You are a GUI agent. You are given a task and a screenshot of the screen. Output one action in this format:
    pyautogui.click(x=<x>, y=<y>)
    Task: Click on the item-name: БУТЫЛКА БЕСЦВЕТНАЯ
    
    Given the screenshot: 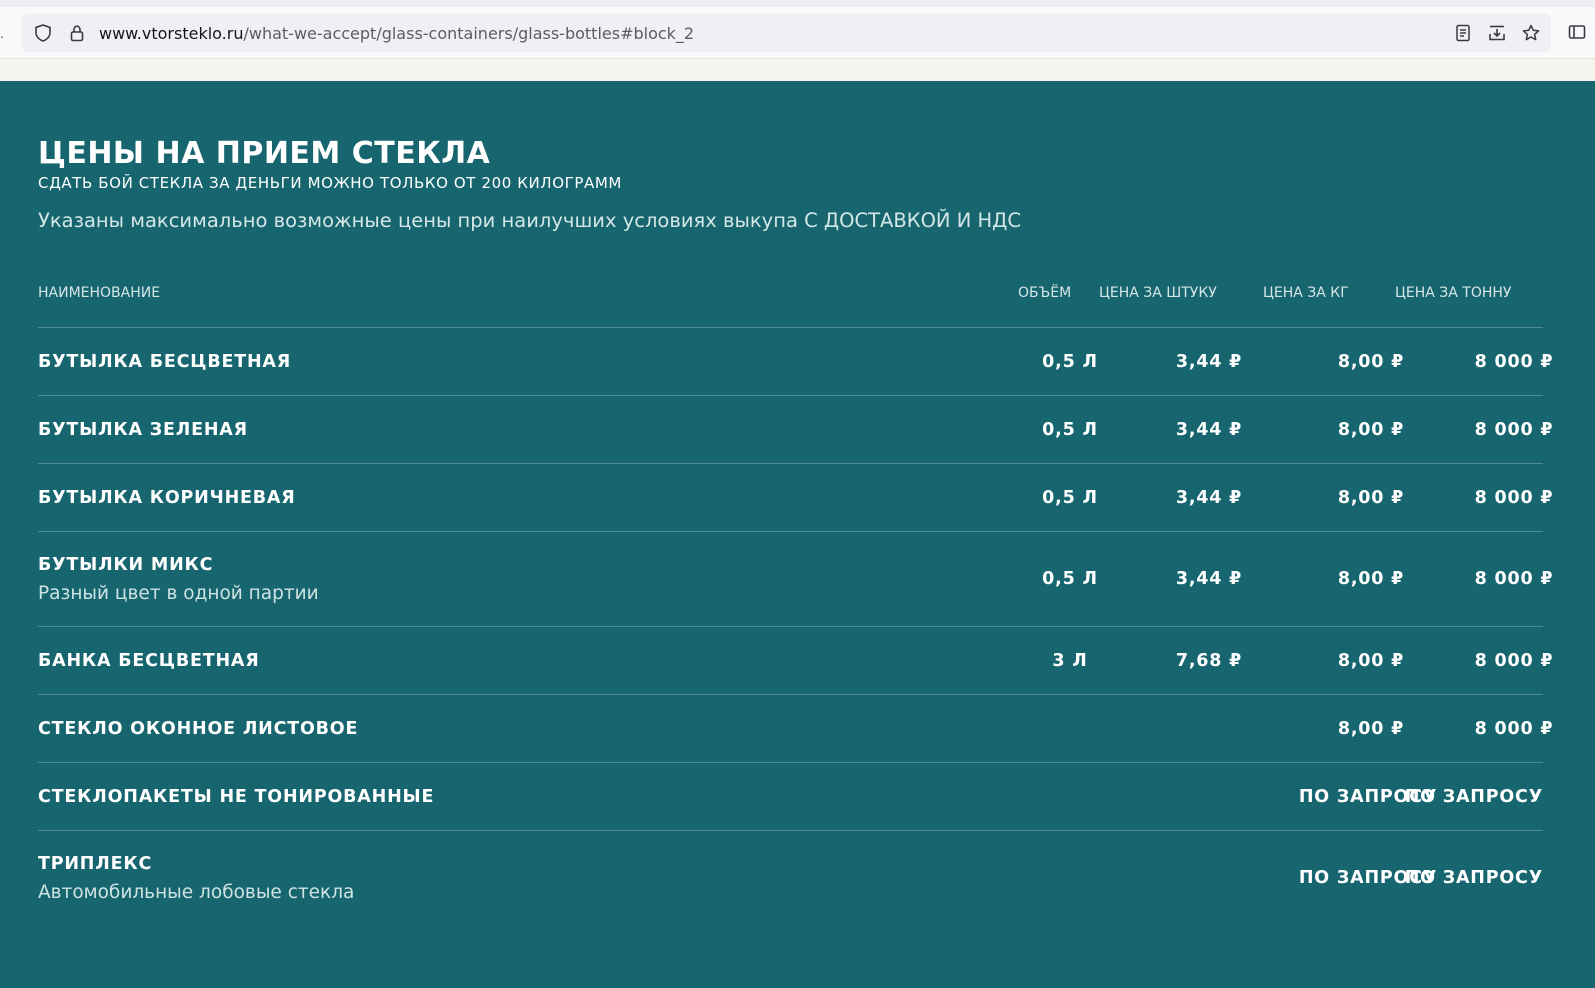 What is the action you would take?
    pyautogui.click(x=165, y=362)
    